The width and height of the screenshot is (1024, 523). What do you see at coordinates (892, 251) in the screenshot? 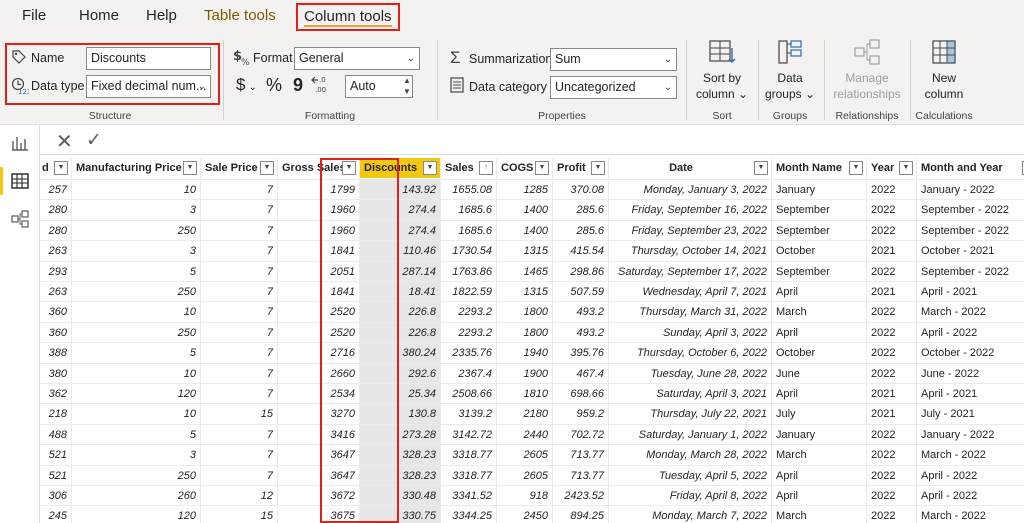
I see `table-cell: 2021` at bounding box center [892, 251].